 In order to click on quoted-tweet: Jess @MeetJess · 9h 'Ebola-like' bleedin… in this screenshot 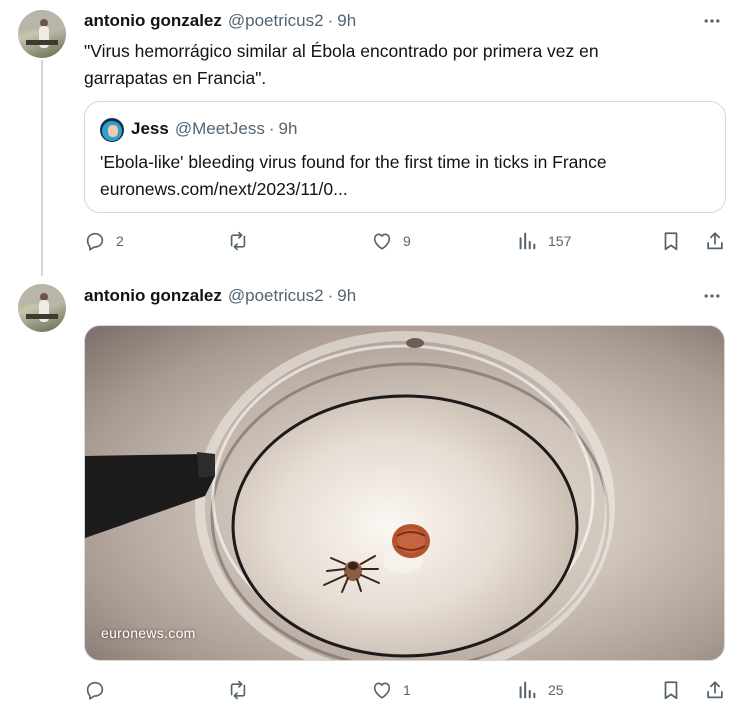, I will do `click(405, 157)`.